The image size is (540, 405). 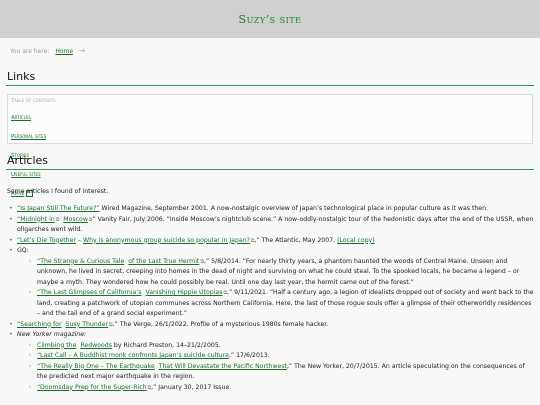 What do you see at coordinates (58, 191) in the screenshot?
I see `articles-intro: Some articles I found of interest.` at bounding box center [58, 191].